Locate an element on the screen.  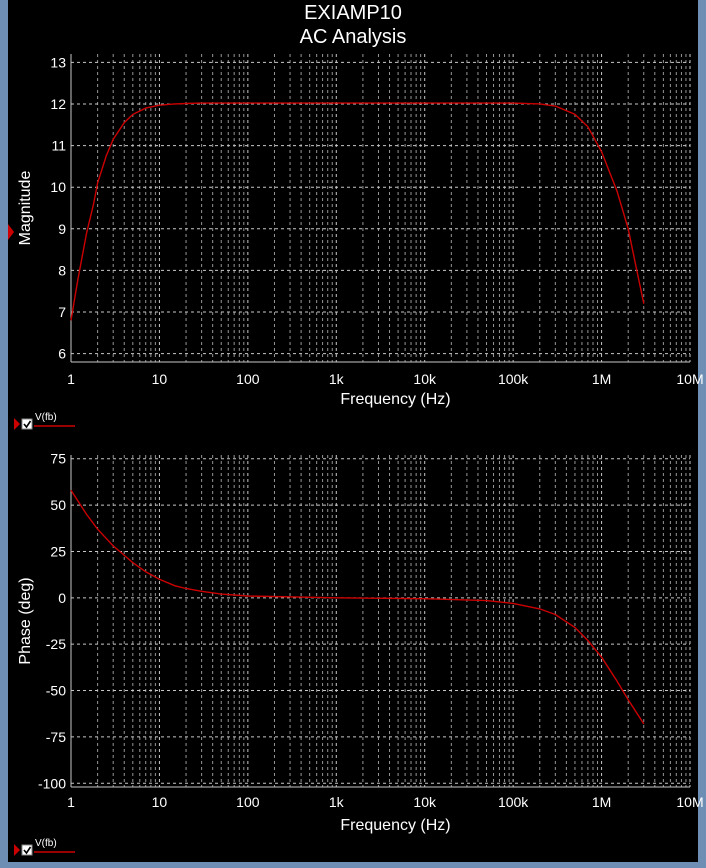
phase-x-tick-label: 10 is located at coordinates (160, 802).